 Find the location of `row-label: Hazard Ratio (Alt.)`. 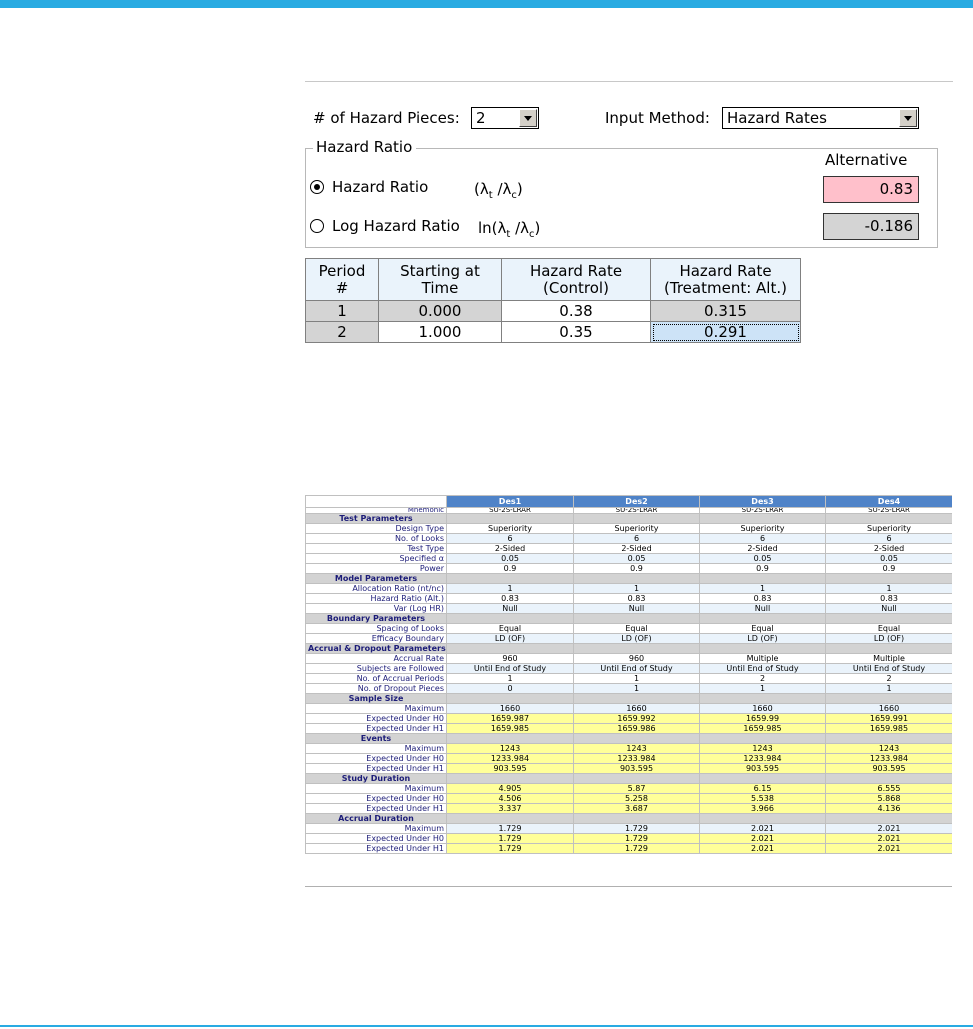

row-label: Hazard Ratio (Alt.) is located at coordinates (376, 598).